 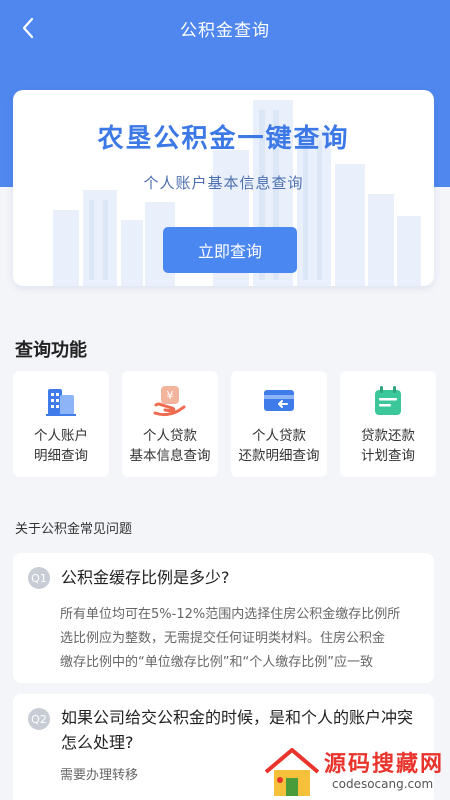 I want to click on hero-subtitle: 个人账户基本信息查询, so click(x=223, y=183).